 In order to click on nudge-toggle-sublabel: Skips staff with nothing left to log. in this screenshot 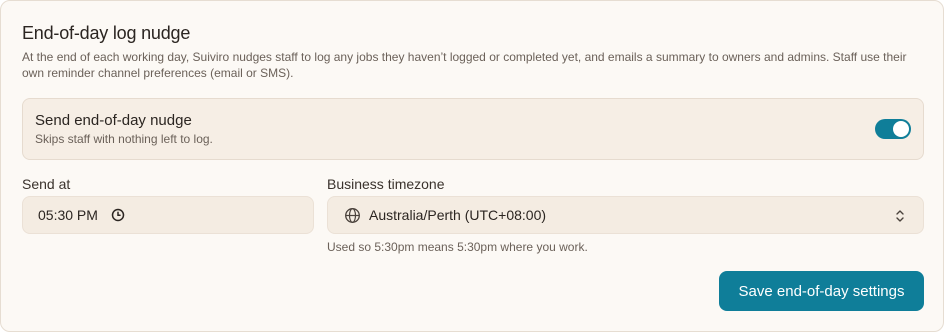, I will do `click(124, 139)`.